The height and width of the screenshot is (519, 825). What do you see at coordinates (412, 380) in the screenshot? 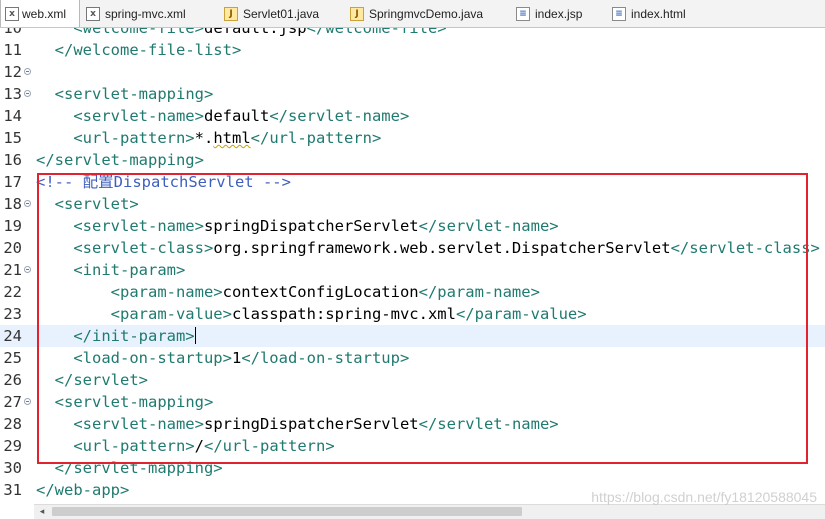
I see `code-line: 26 </servlet>` at bounding box center [412, 380].